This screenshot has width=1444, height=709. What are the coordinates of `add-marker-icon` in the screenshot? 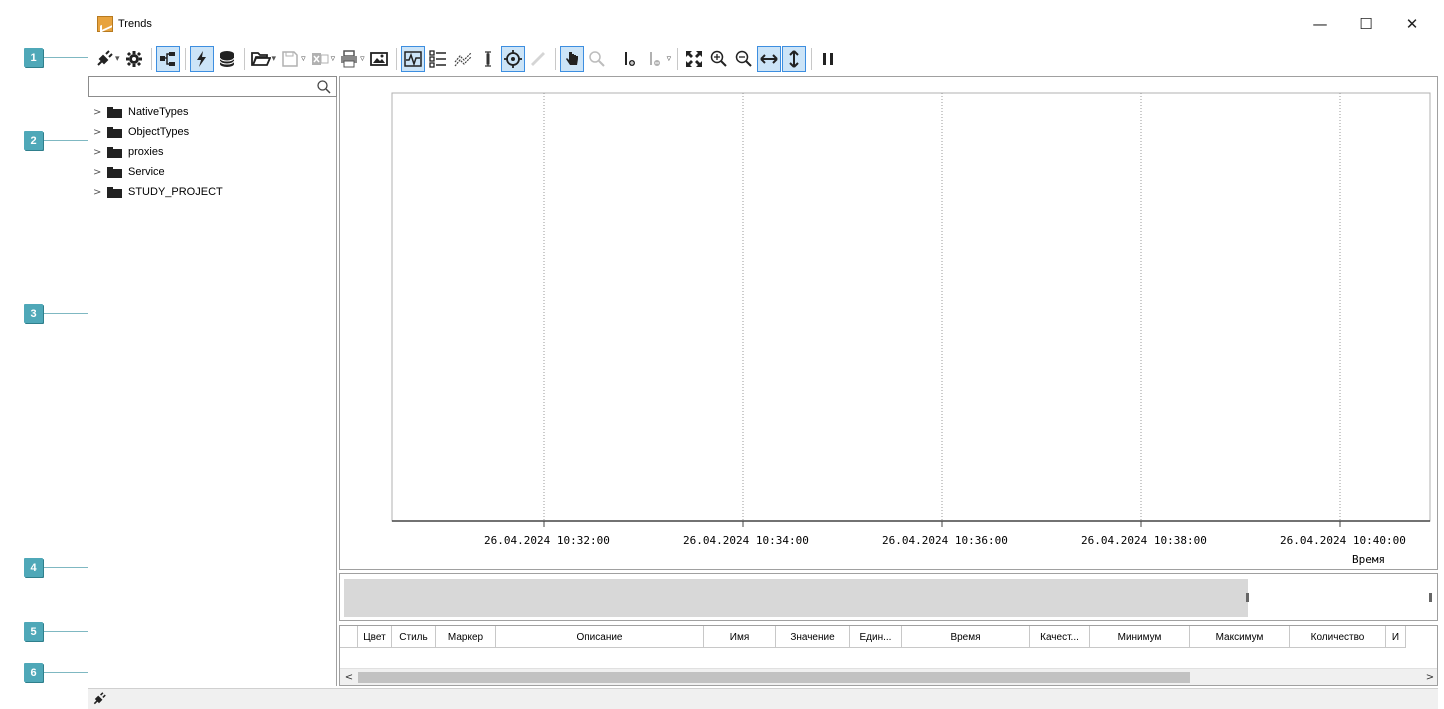 It's located at (631, 59).